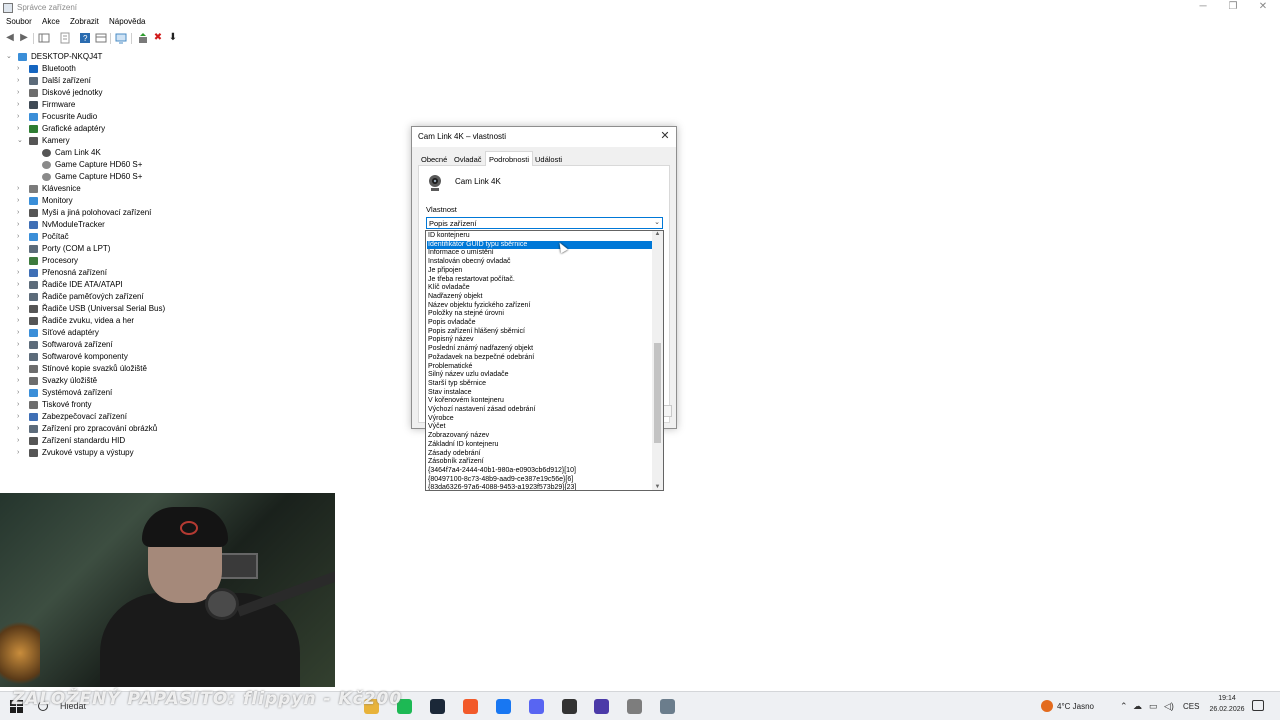 This screenshot has height=720, width=1280. What do you see at coordinates (1258, 705) in the screenshot?
I see `notifications-icon` at bounding box center [1258, 705].